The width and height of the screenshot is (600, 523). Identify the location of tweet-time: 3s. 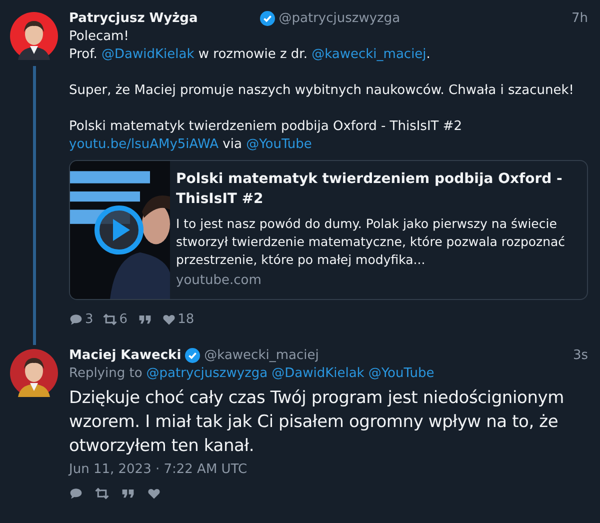
(580, 355).